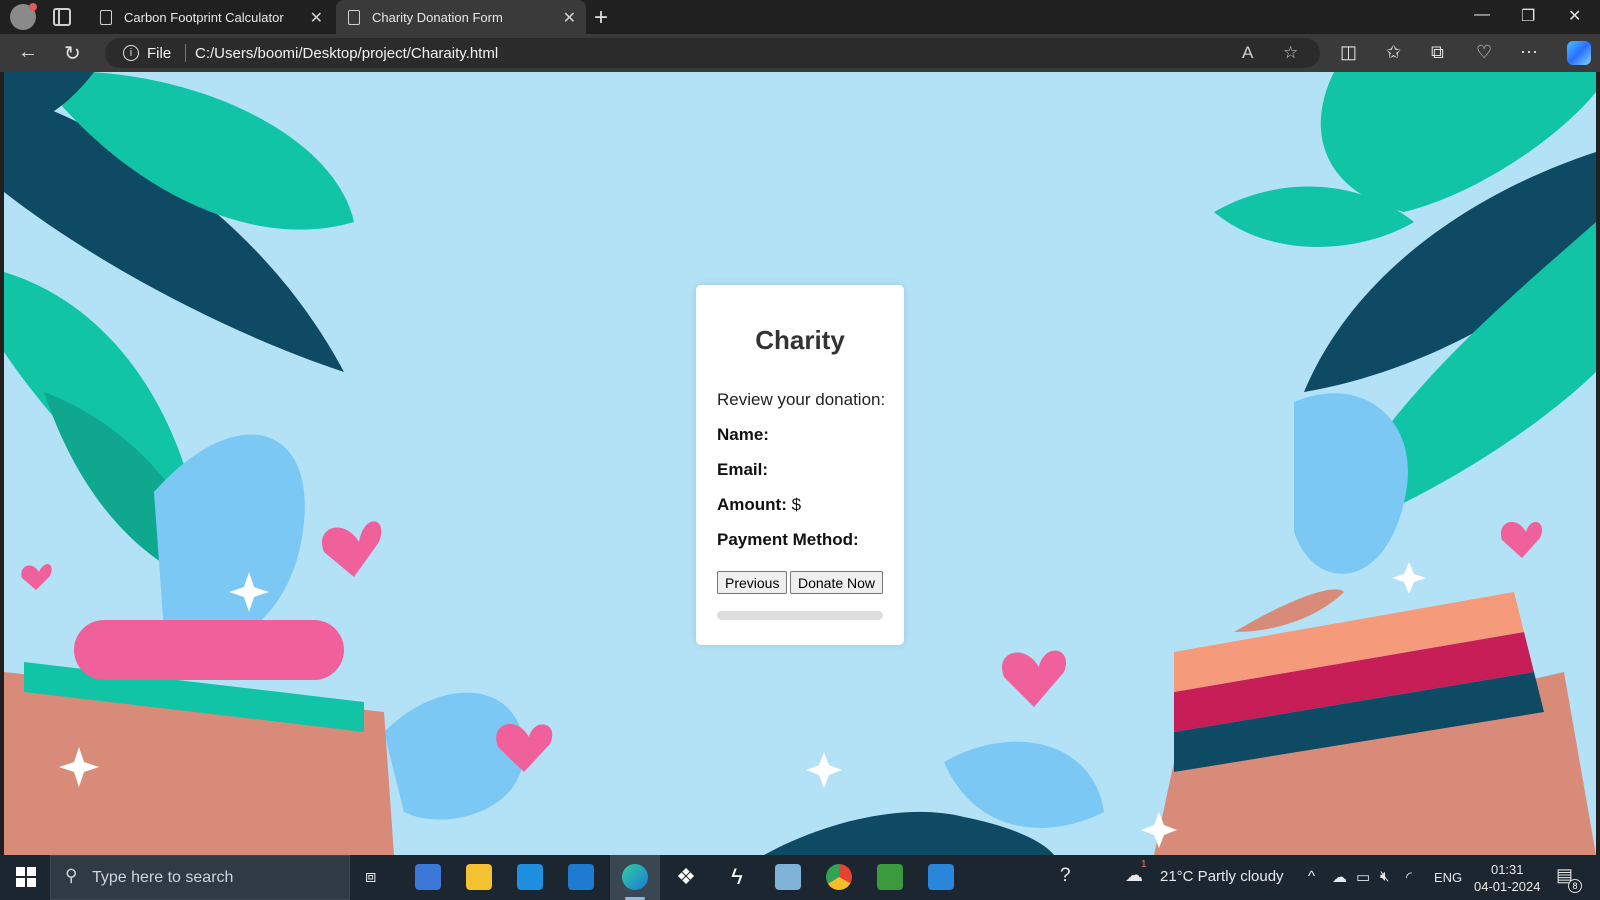 The height and width of the screenshot is (900, 1600). What do you see at coordinates (941, 877) in the screenshot?
I see `app-remote-desktop-icon` at bounding box center [941, 877].